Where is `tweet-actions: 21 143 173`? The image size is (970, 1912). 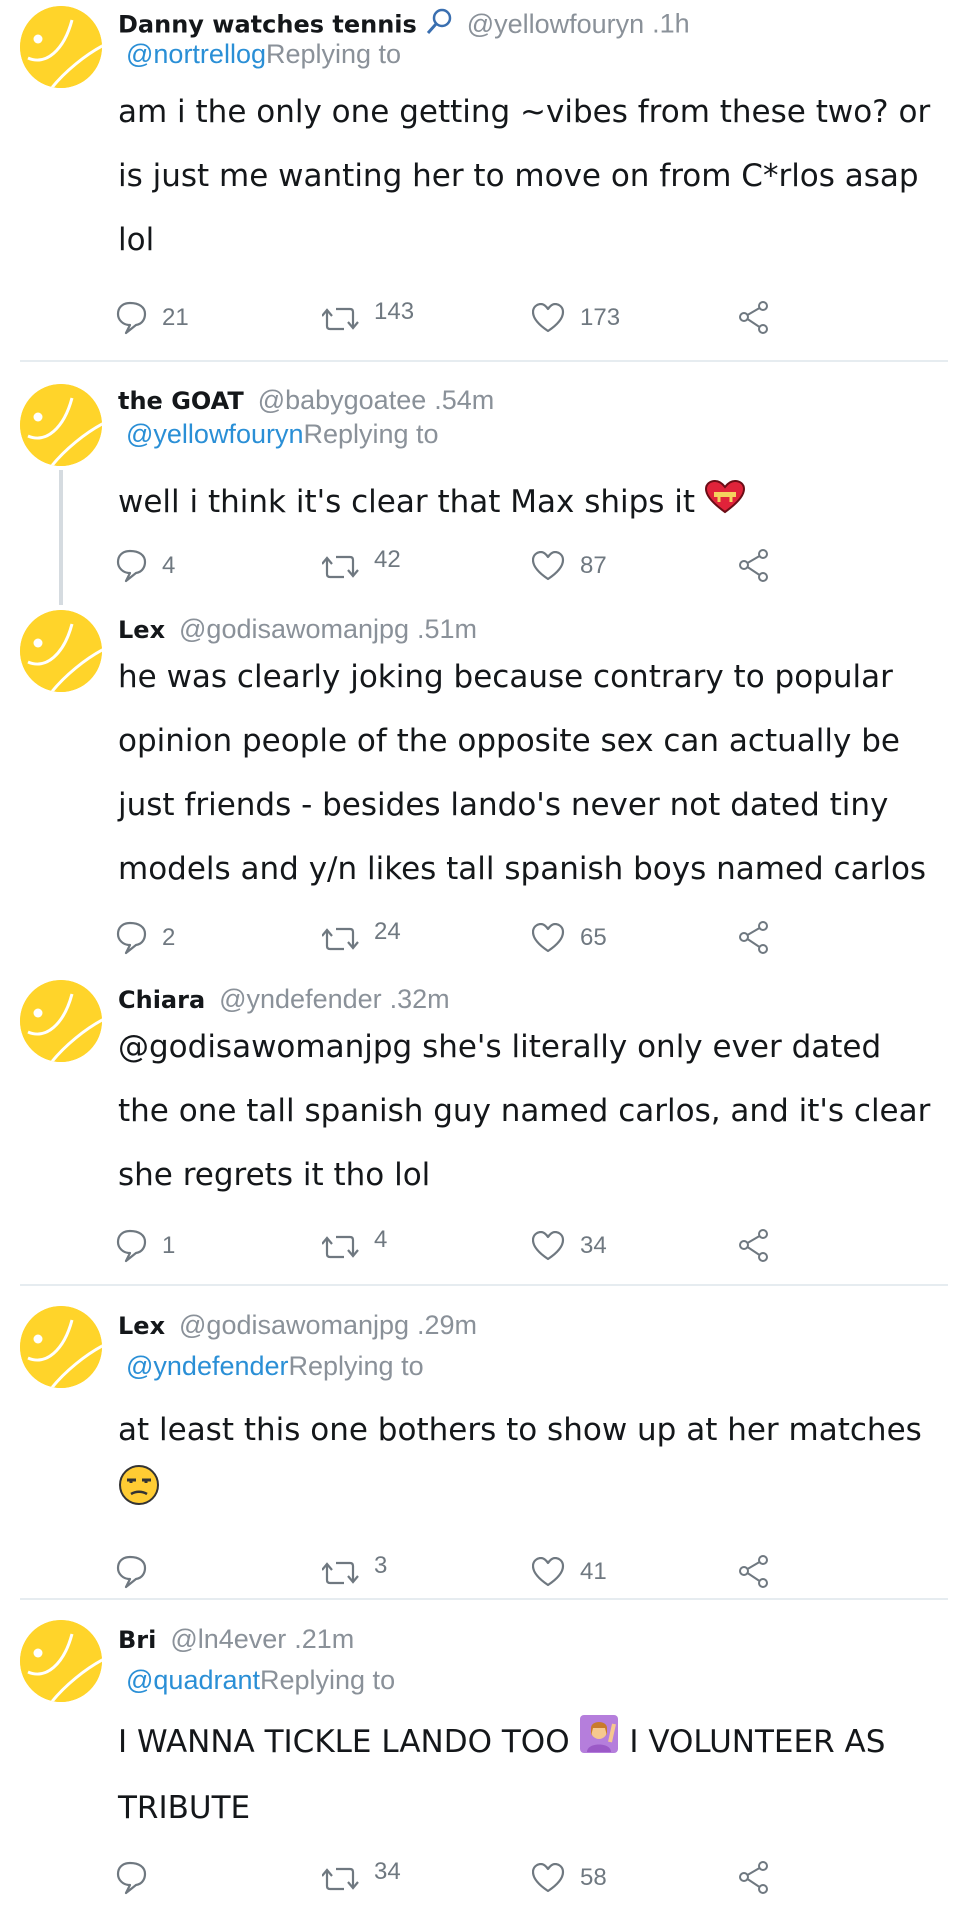 tweet-actions: 21 143 173 is located at coordinates (456, 318).